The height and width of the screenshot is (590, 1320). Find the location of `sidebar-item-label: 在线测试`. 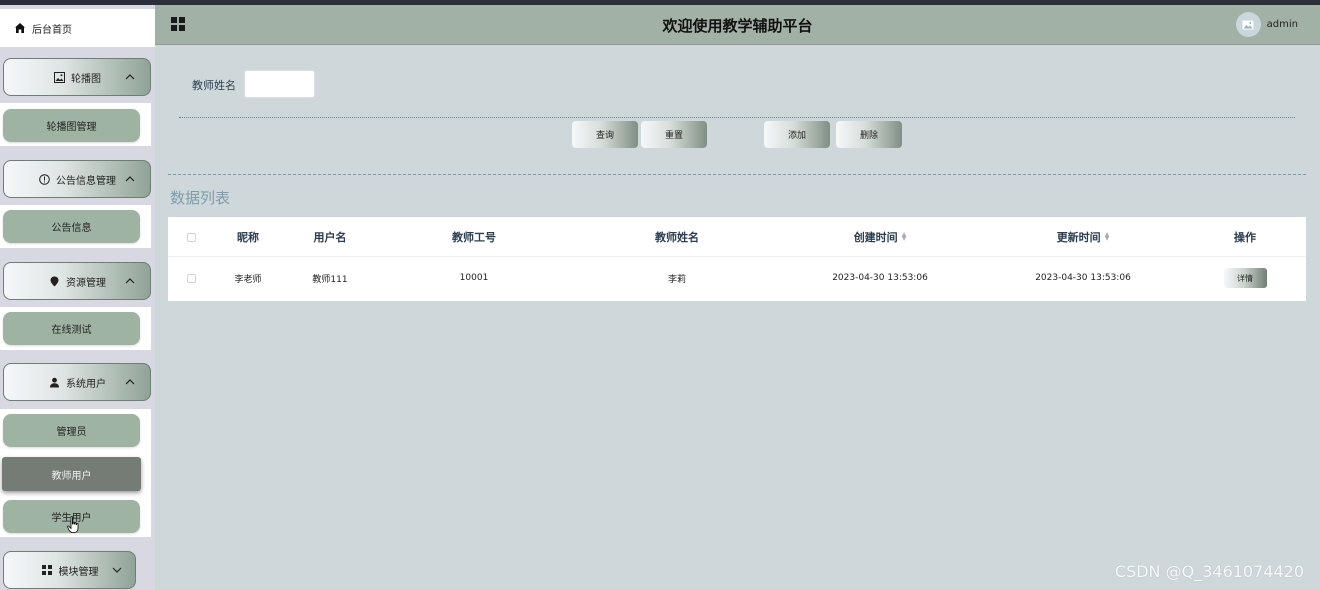

sidebar-item-label: 在线测试 is located at coordinates (71, 330).